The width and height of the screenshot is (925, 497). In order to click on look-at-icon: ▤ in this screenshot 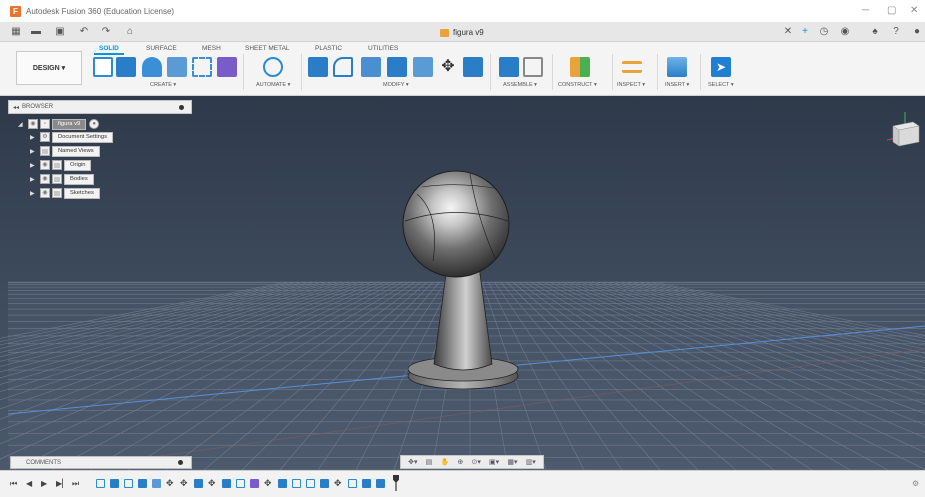, I will do `click(429, 462)`.